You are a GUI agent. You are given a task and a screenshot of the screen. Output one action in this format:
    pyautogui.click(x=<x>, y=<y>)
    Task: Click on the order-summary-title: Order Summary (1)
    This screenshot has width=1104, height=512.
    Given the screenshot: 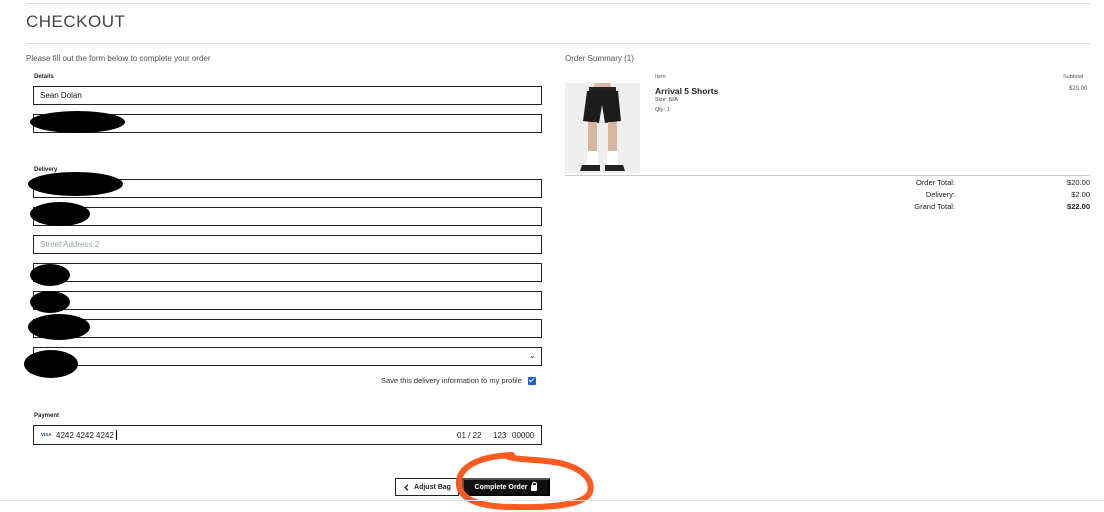 What is the action you would take?
    pyautogui.click(x=599, y=58)
    